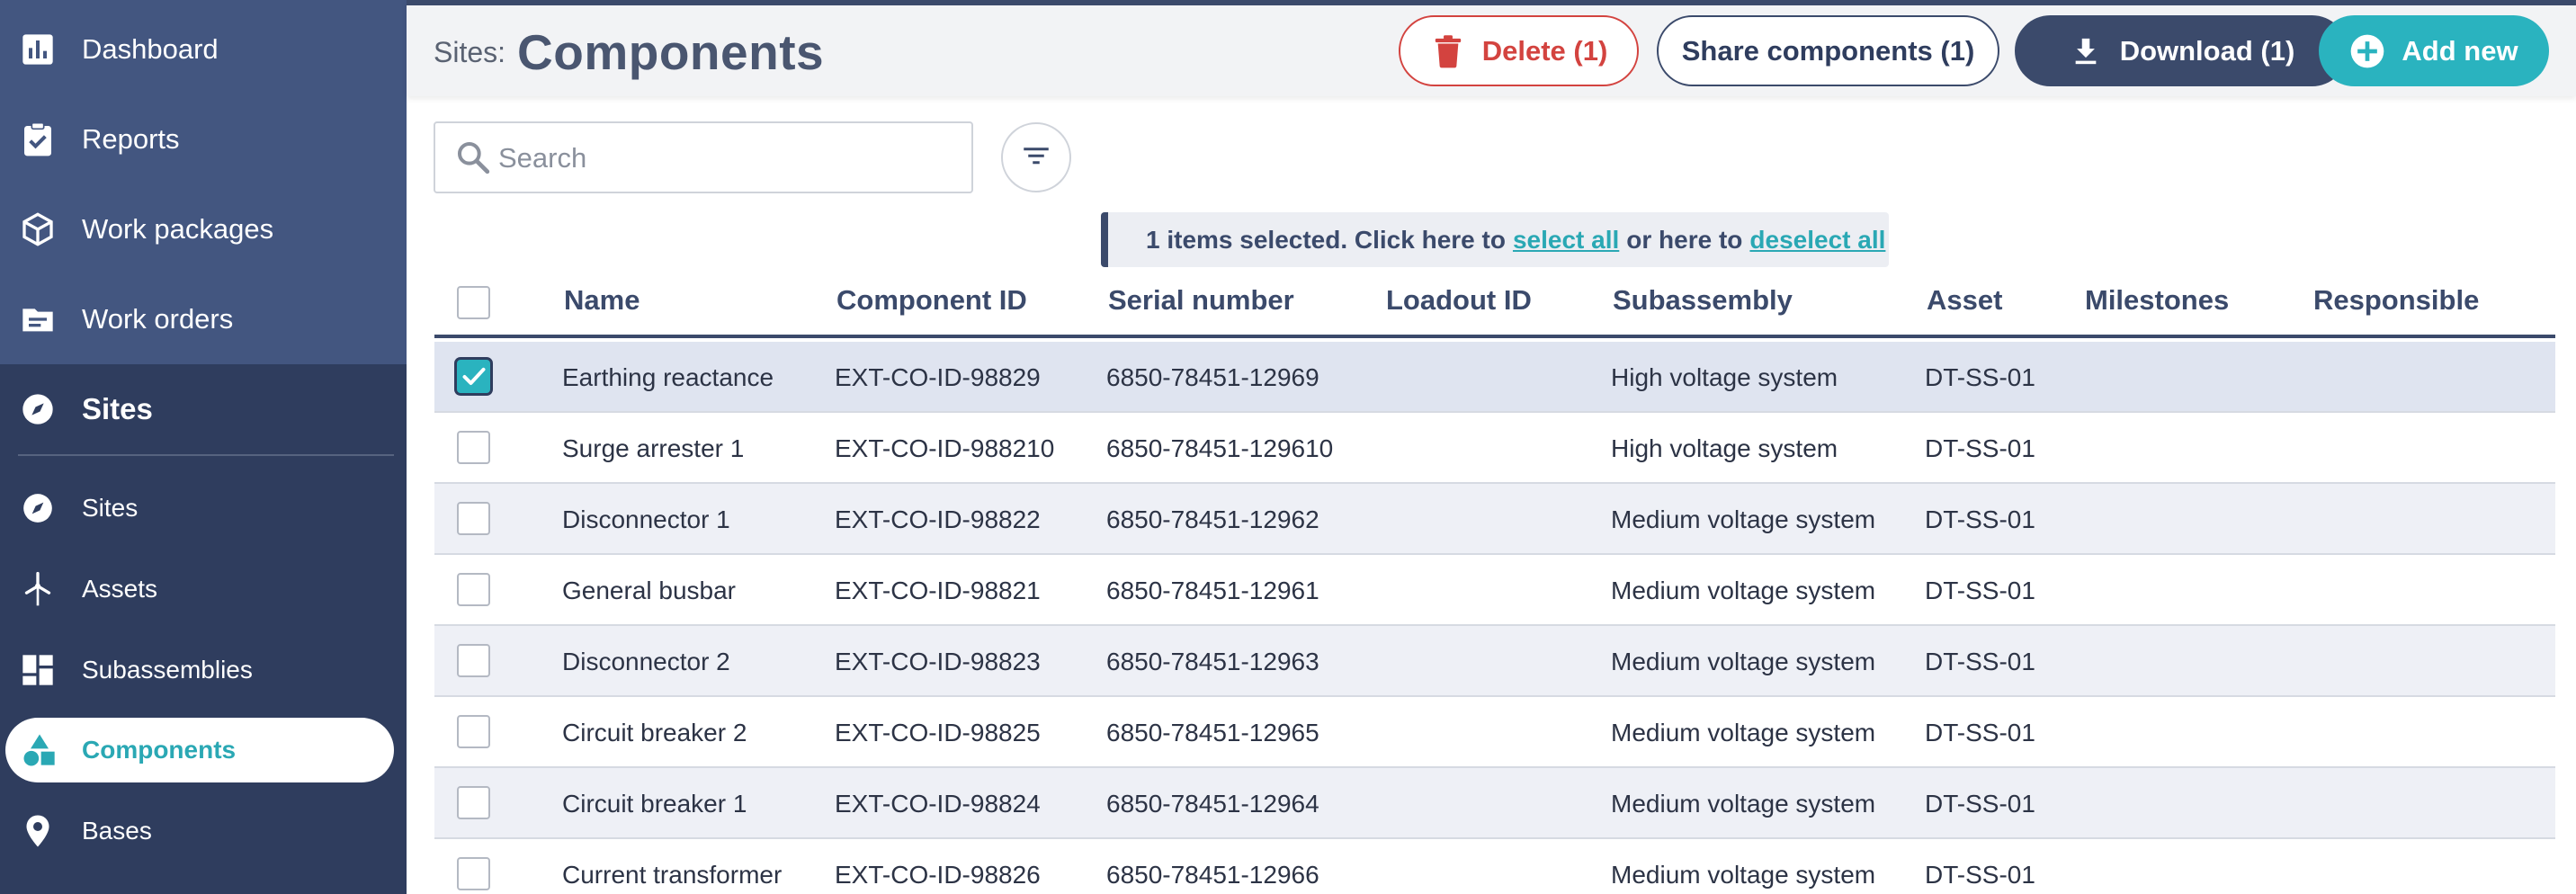 Image resolution: width=2576 pixels, height=894 pixels. Describe the element at coordinates (117, 831) in the screenshot. I see `sidebar-item-label: Bases` at that location.